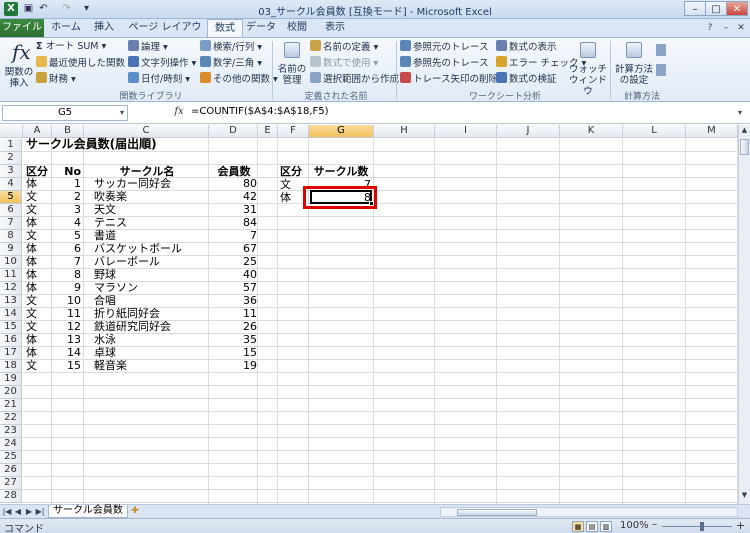 This screenshot has height=533, width=750. Describe the element at coordinates (148, 47) in the screenshot. I see `logical-button: 論理 ▾` at that location.